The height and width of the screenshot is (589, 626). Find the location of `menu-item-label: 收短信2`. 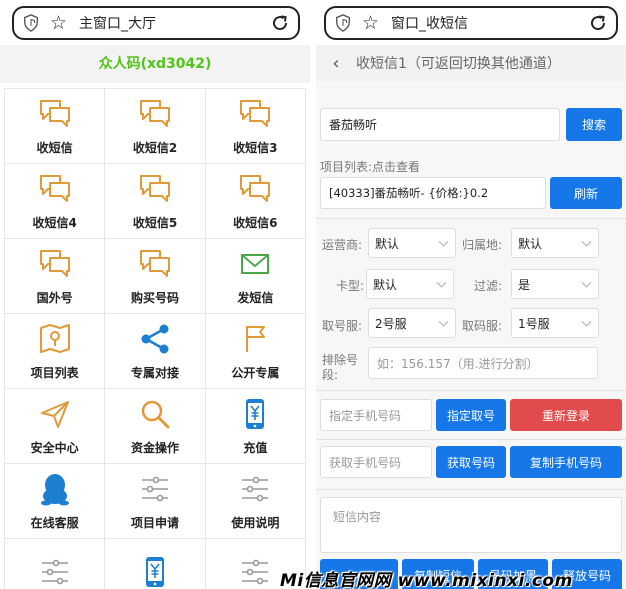

menu-item-label: 收短信2 is located at coordinates (155, 147).